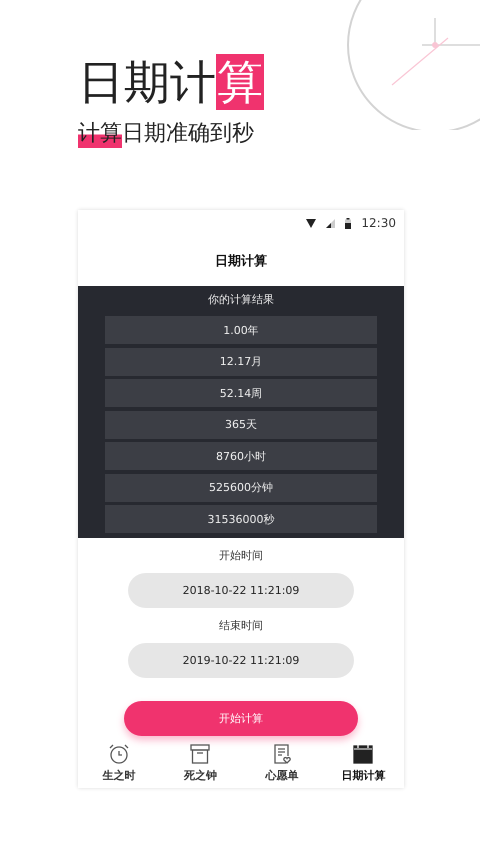 The image size is (480, 853). What do you see at coordinates (147, 82) in the screenshot?
I see `headline-text: 日期计` at bounding box center [147, 82].